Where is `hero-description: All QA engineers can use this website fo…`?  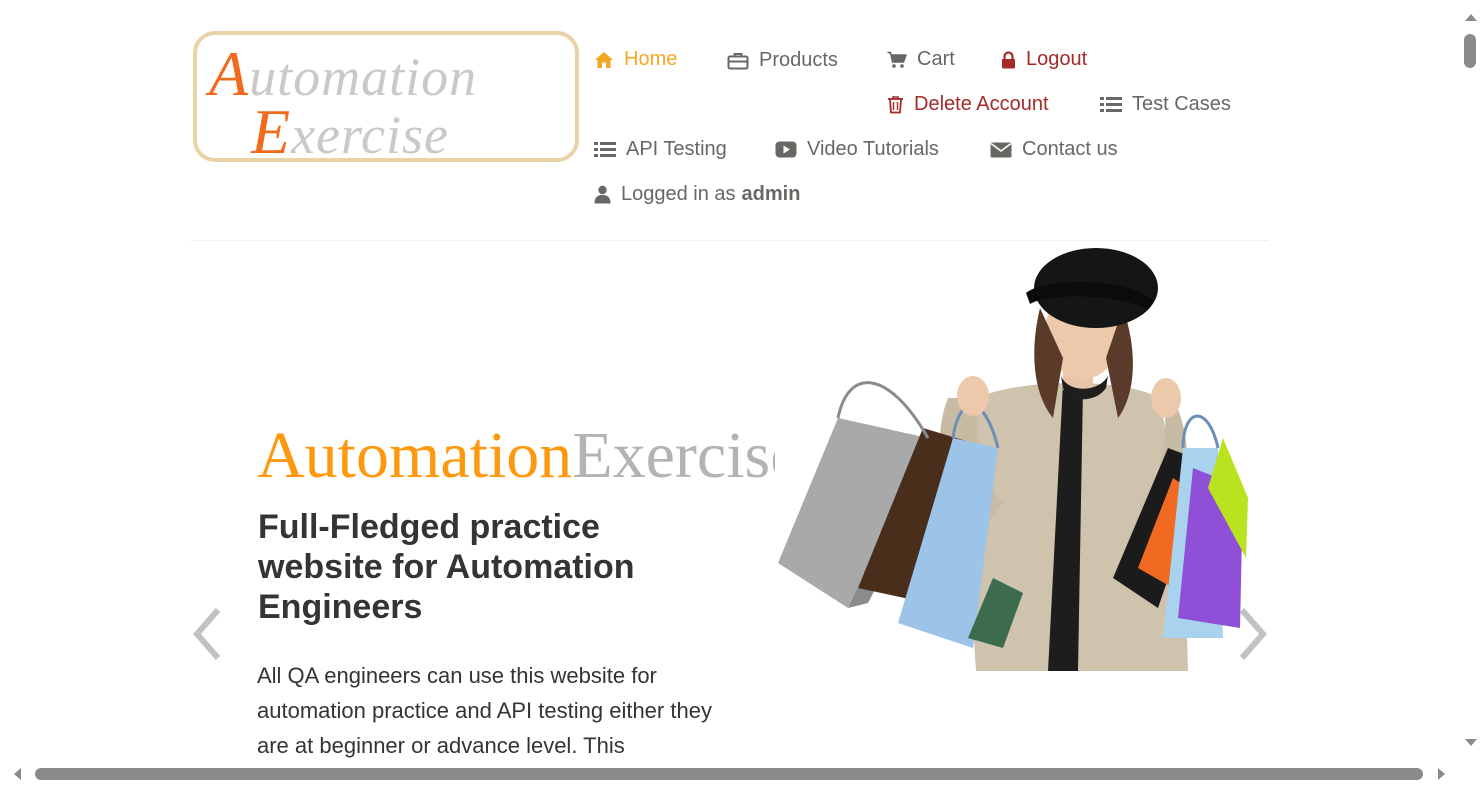 hero-description: All QA engineers can use this website fo… is located at coordinates (484, 710).